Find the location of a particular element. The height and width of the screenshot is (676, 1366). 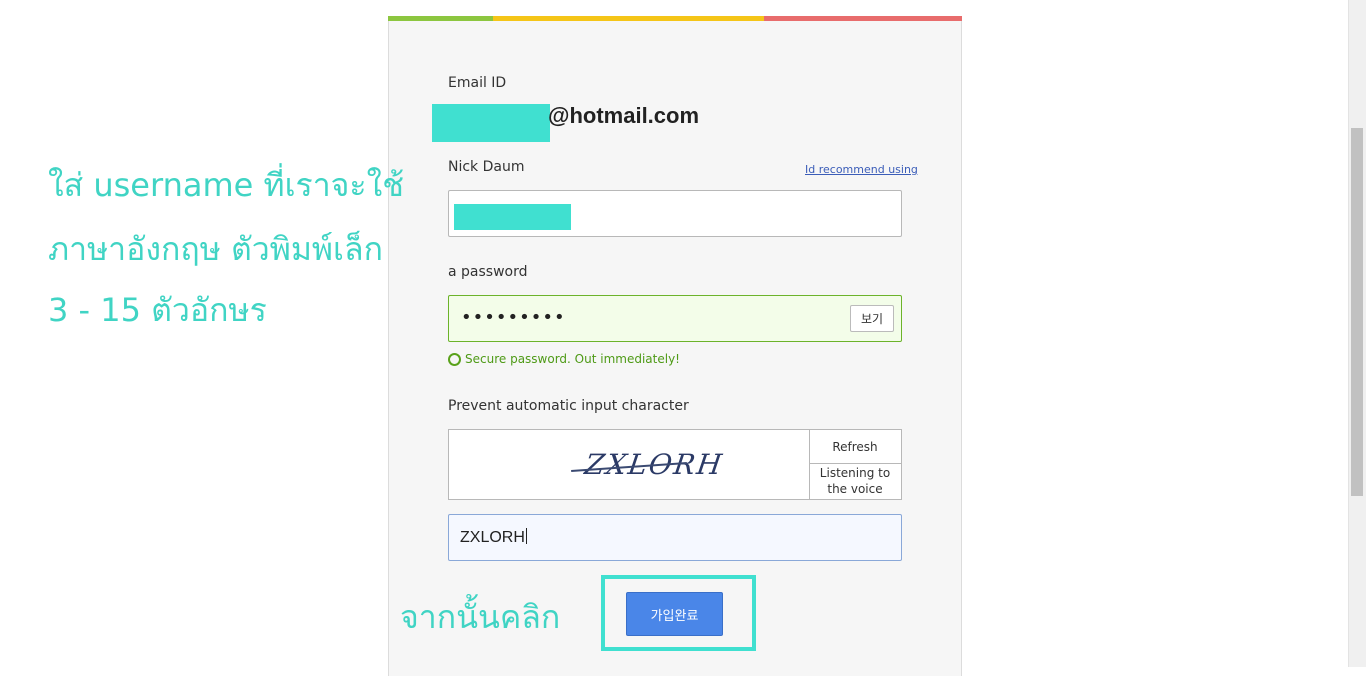

captcha-box: ZXLORH Refresh Listening to the voice is located at coordinates (675, 464).